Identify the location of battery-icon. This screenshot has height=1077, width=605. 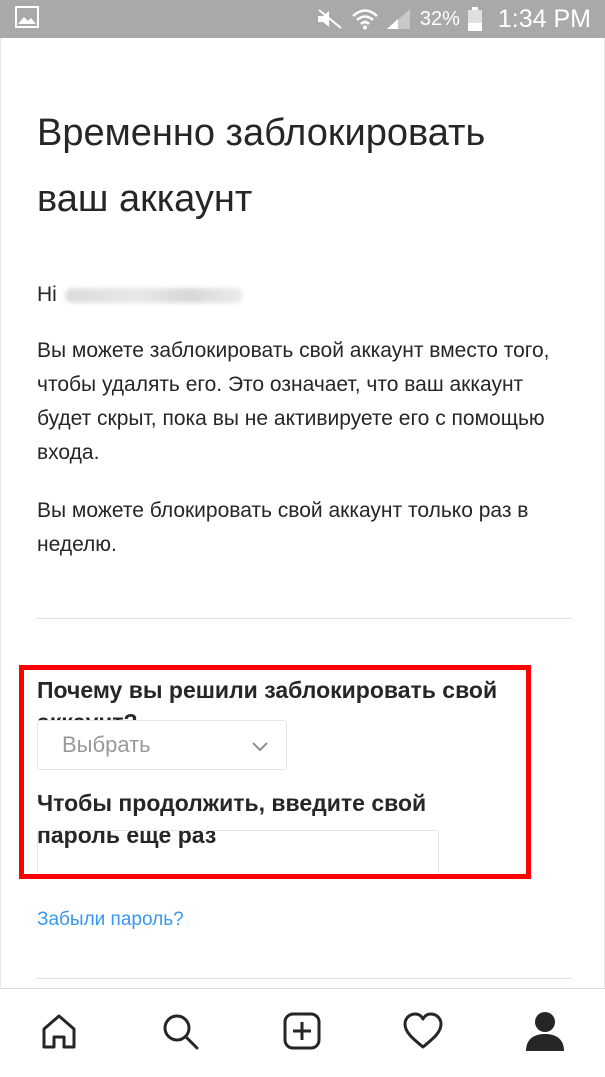
(474, 19).